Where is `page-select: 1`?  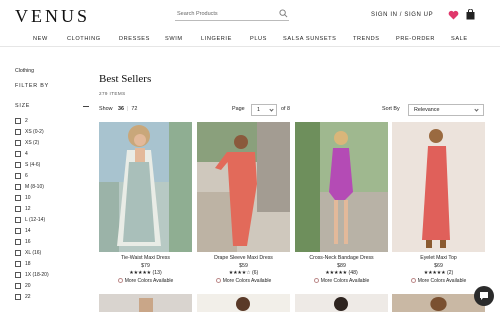
page-select: 1 is located at coordinates (264, 110).